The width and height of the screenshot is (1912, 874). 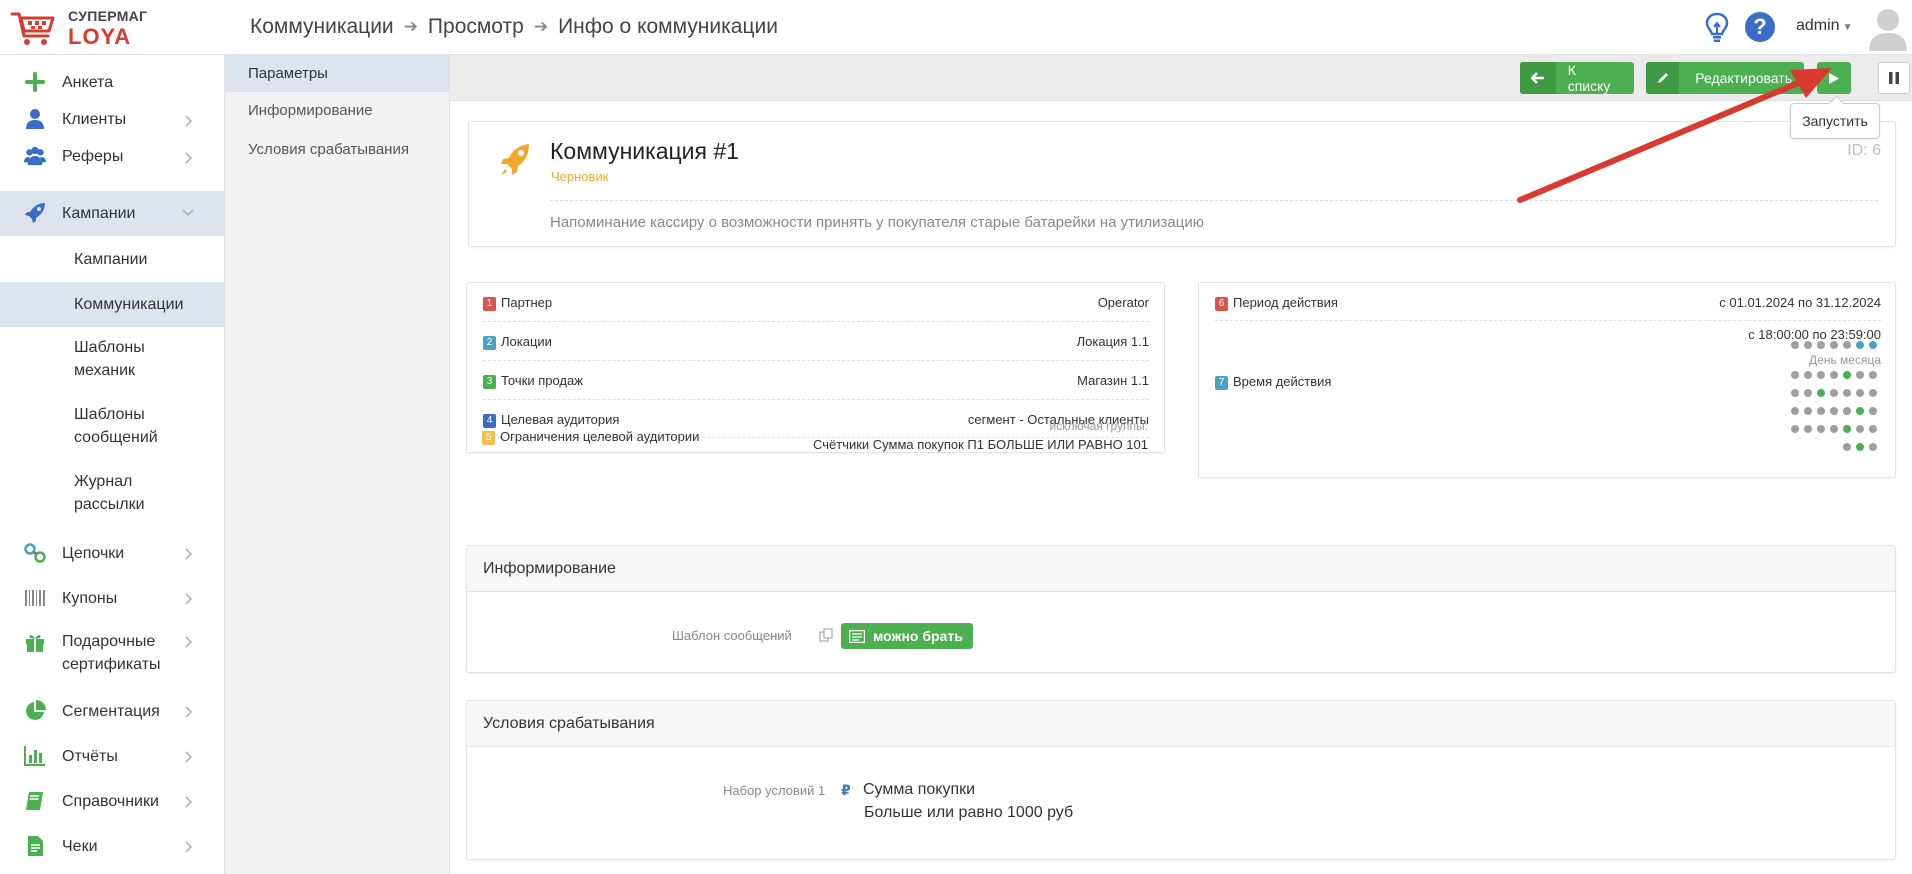 I want to click on sidebar-item-mailing-log: Журнал рассылки, so click(x=112, y=494).